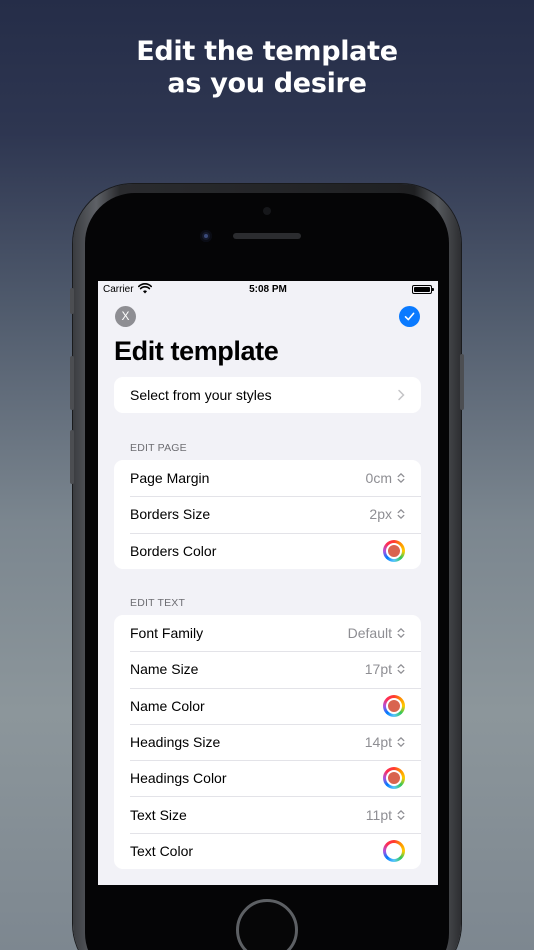 The width and height of the screenshot is (534, 950). I want to click on page-margin-label: Page Margin, so click(170, 478).